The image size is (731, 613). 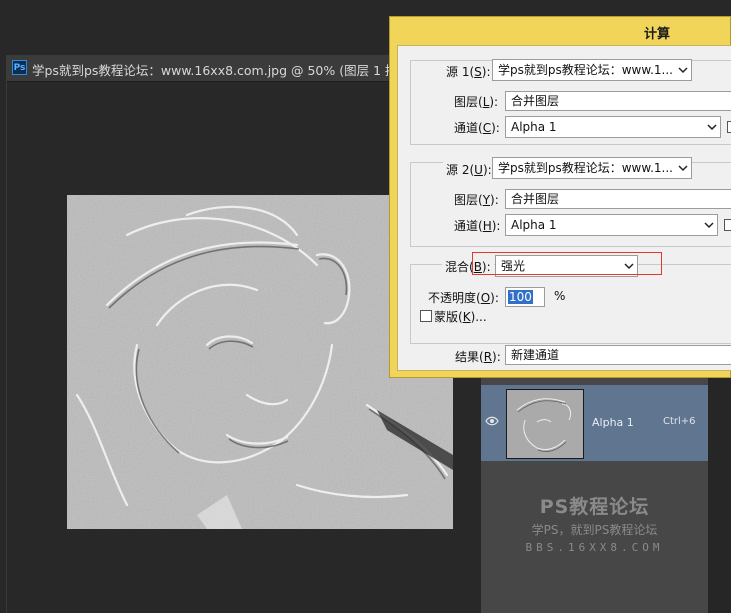 What do you see at coordinates (613, 422) in the screenshot?
I see `channel-name: Alpha 1` at bounding box center [613, 422].